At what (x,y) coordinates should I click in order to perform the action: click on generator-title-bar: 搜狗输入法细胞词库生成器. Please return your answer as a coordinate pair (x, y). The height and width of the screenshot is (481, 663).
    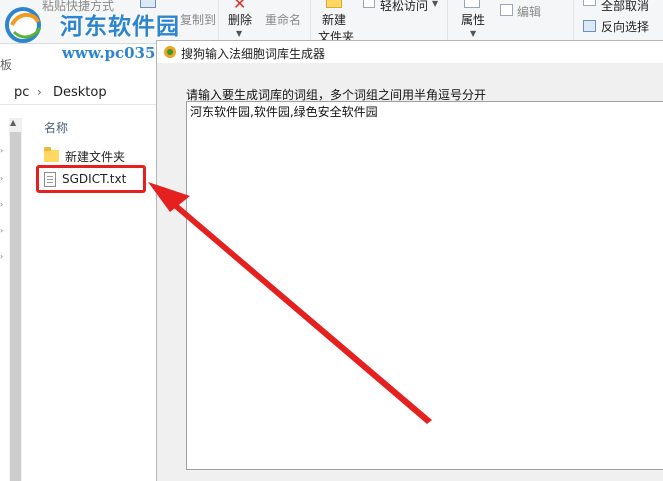
    Looking at the image, I should click on (410, 52).